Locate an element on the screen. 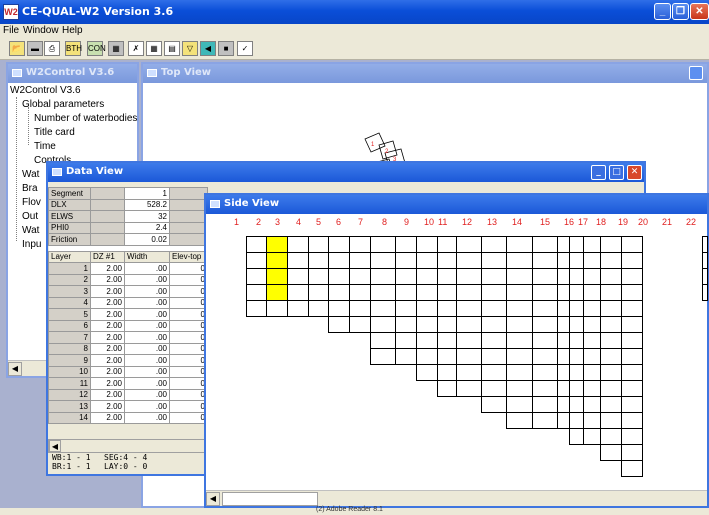 This screenshot has height=515, width=709. tree-item-time: Time is located at coordinates (45, 146).